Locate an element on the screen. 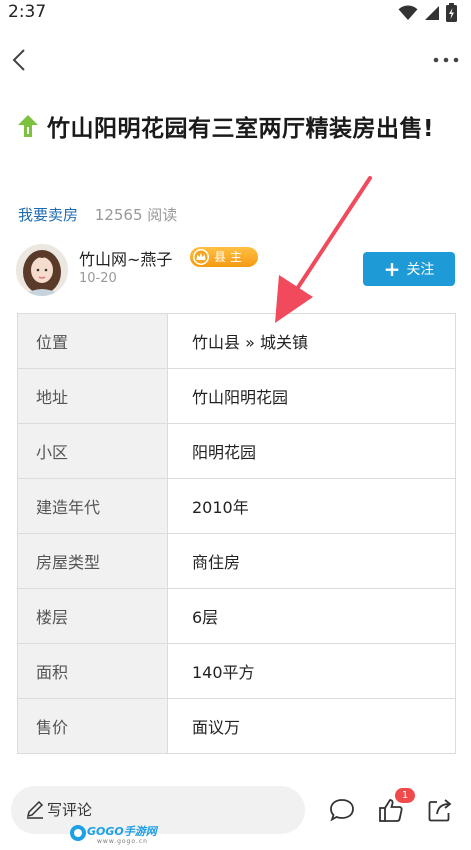  table-row: 售价 面议万 is located at coordinates (236, 726).